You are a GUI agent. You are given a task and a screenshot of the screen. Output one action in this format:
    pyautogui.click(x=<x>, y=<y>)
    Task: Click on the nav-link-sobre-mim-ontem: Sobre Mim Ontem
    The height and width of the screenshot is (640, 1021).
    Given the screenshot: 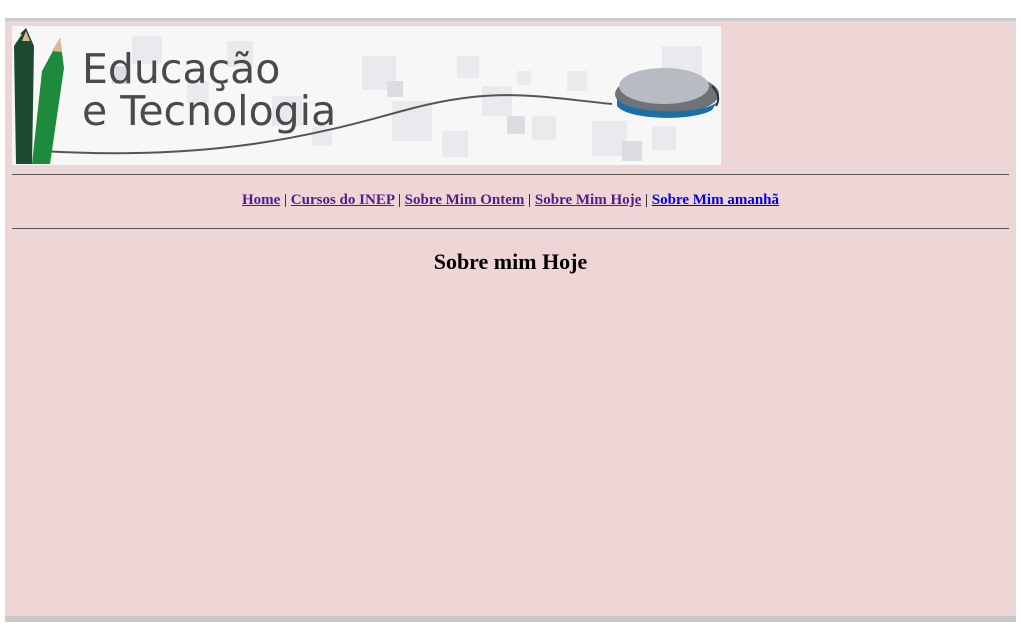 What is the action you would take?
    pyautogui.click(x=465, y=200)
    